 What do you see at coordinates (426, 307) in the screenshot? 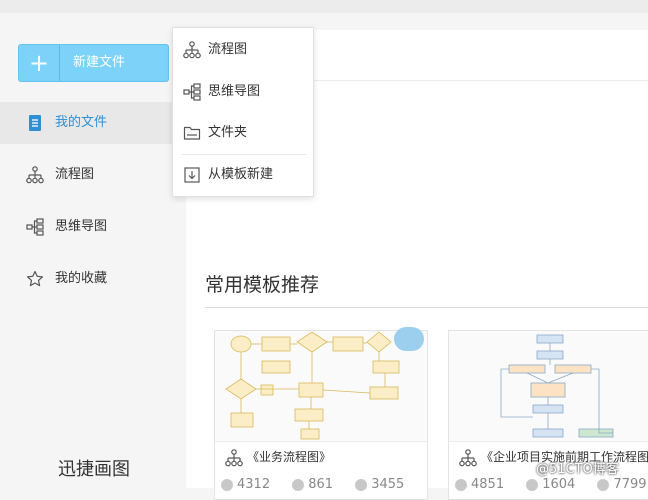
I see `section-divider` at bounding box center [426, 307].